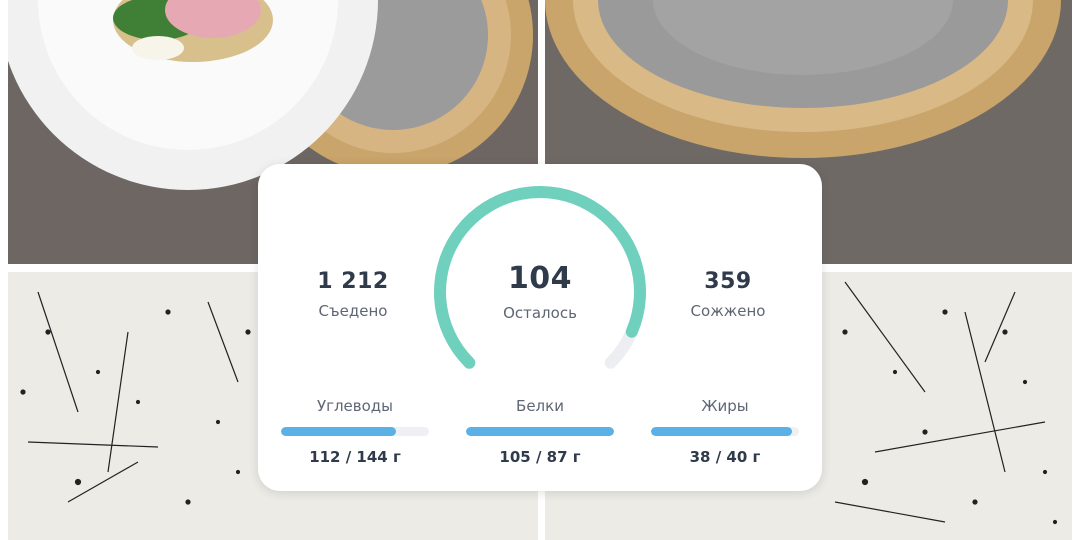  I want to click on macro-fat: Жиры 38 / 40 г, so click(725, 431).